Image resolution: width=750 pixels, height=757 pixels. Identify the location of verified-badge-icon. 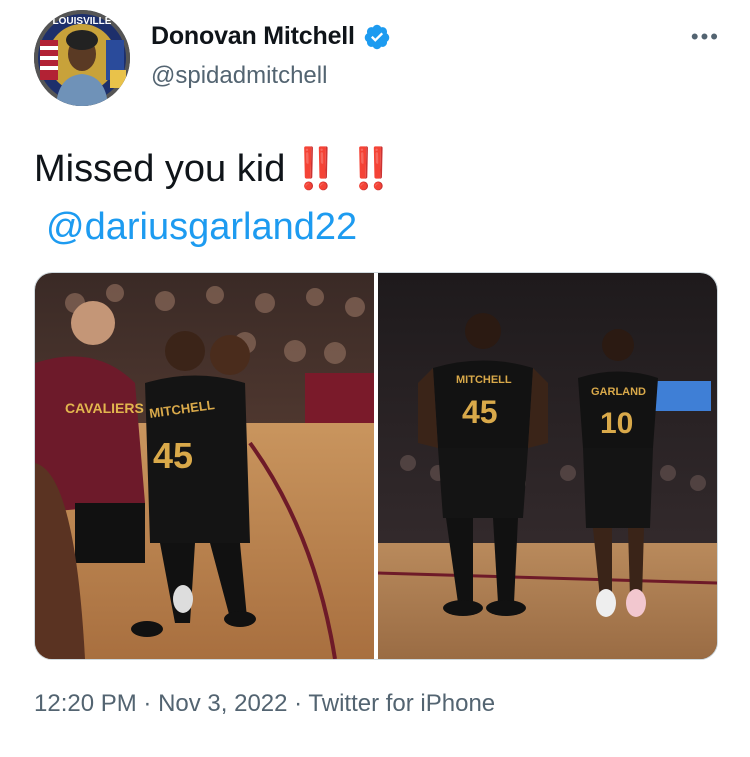
(377, 36).